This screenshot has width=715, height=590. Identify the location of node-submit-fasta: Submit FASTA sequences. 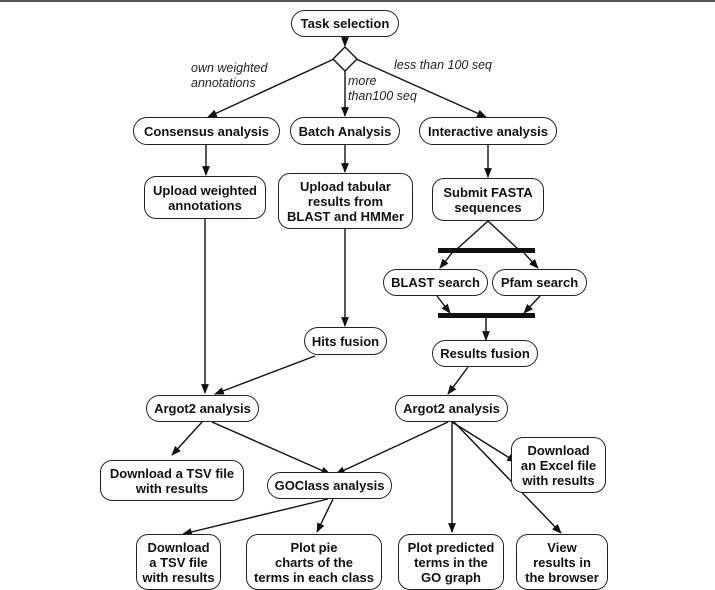
(488, 199).